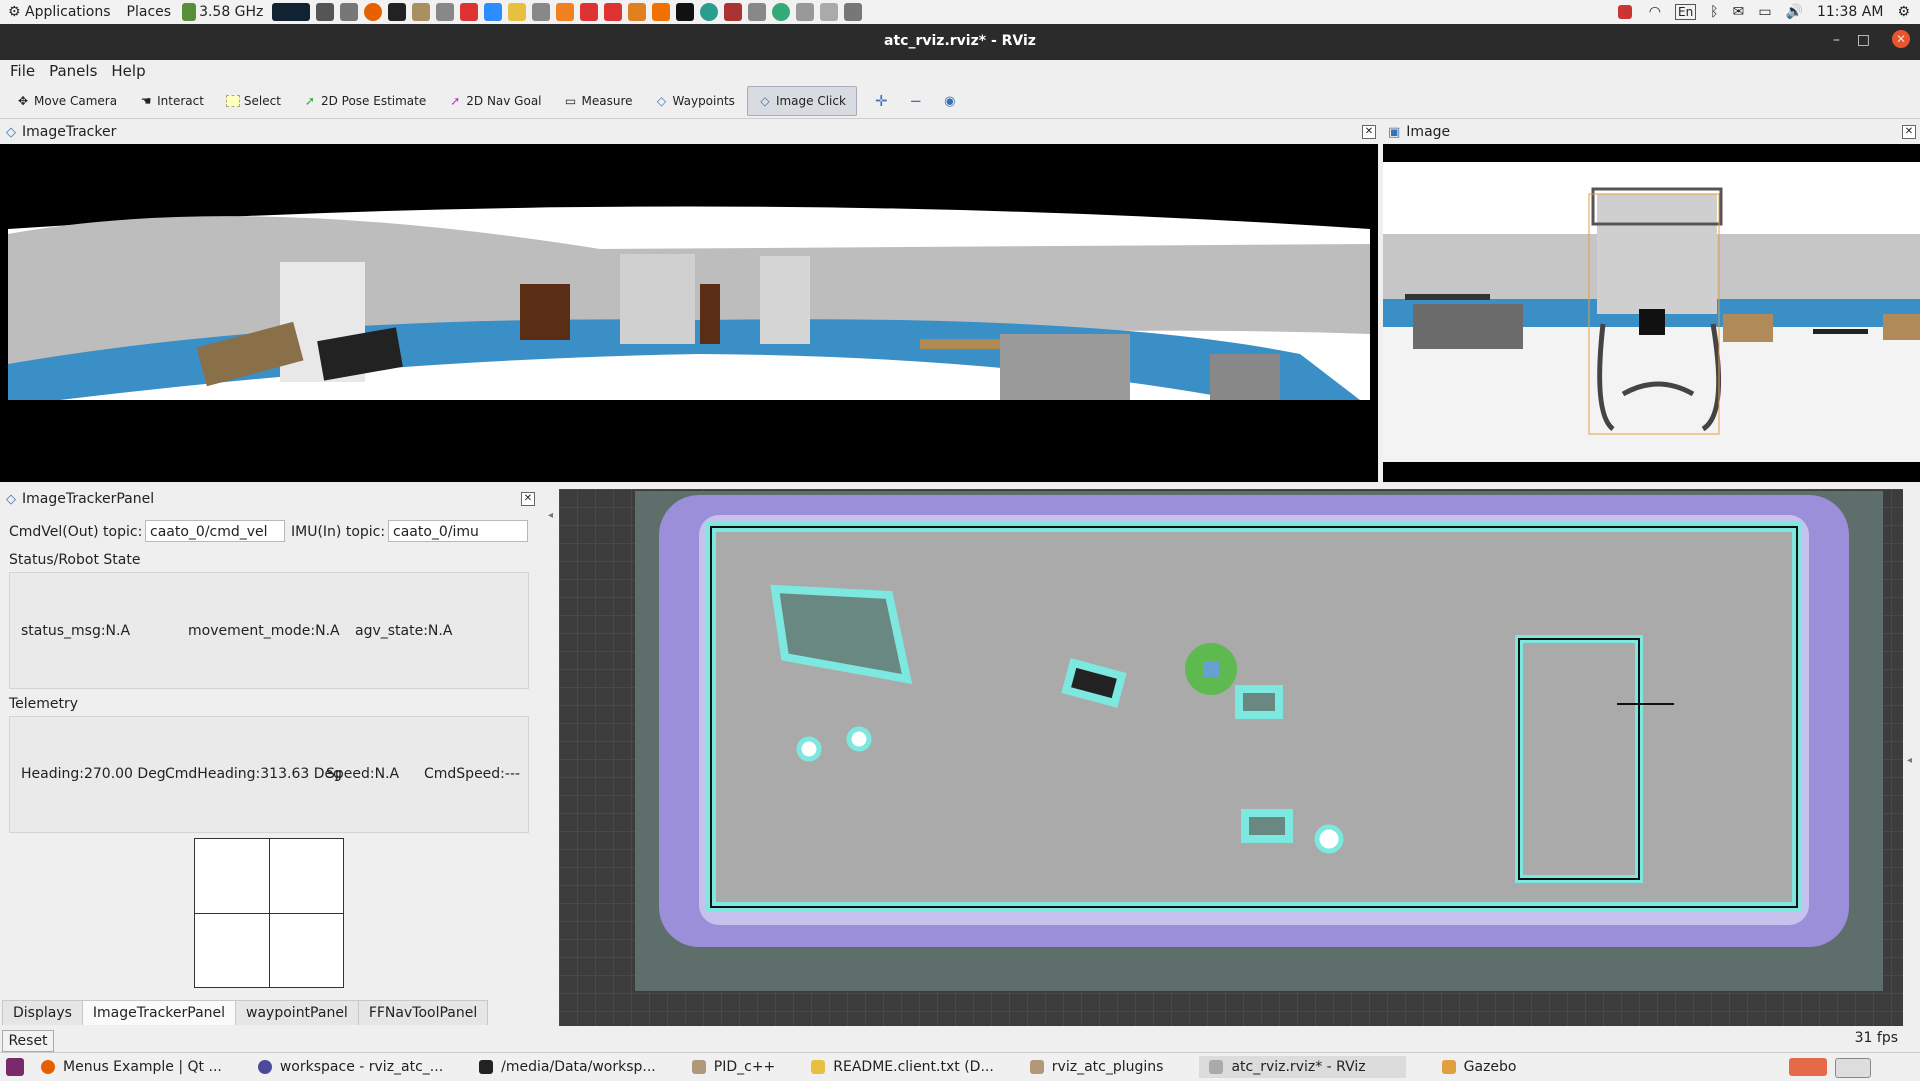 Image resolution: width=1920 pixels, height=1081 pixels. Describe the element at coordinates (397, 12) in the screenshot. I see `terminal-icon` at that location.